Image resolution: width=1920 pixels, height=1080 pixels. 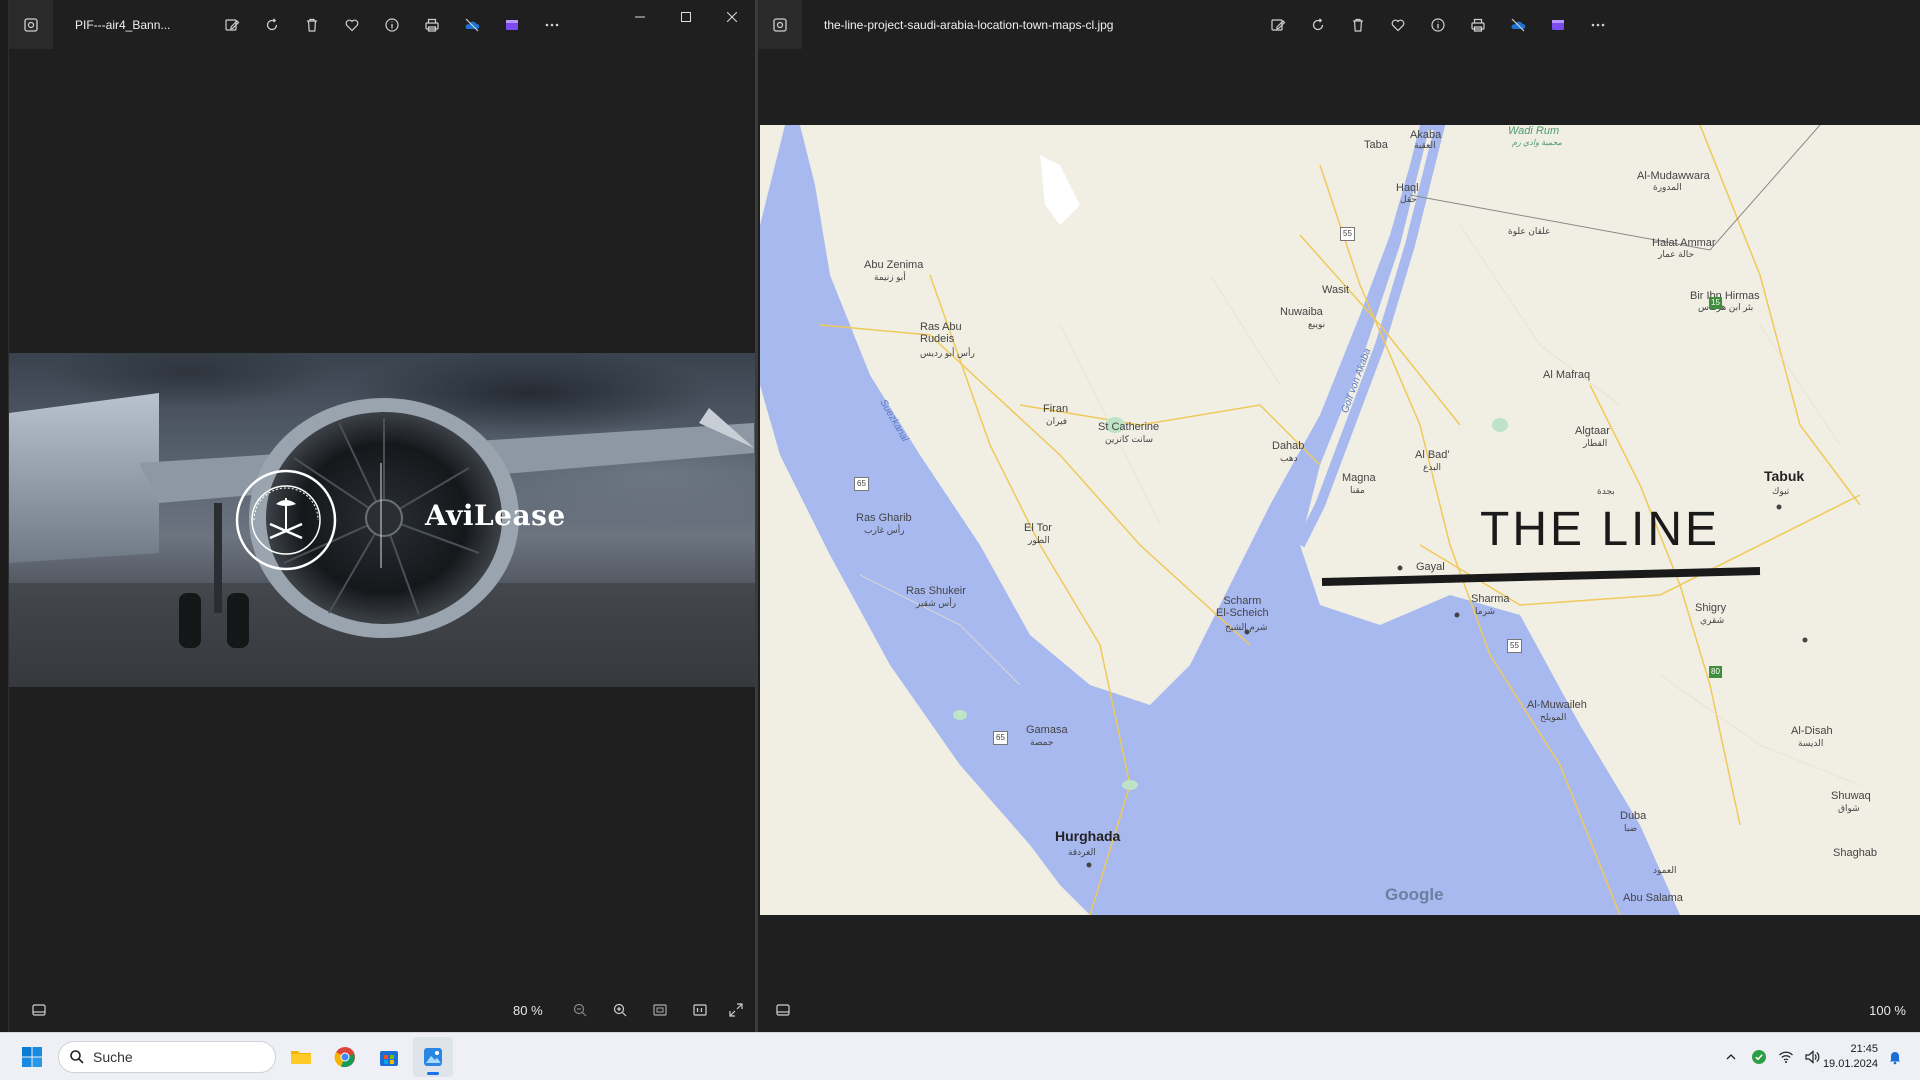 What do you see at coordinates (1595, 443) in the screenshot?
I see `map-label: القطار` at bounding box center [1595, 443].